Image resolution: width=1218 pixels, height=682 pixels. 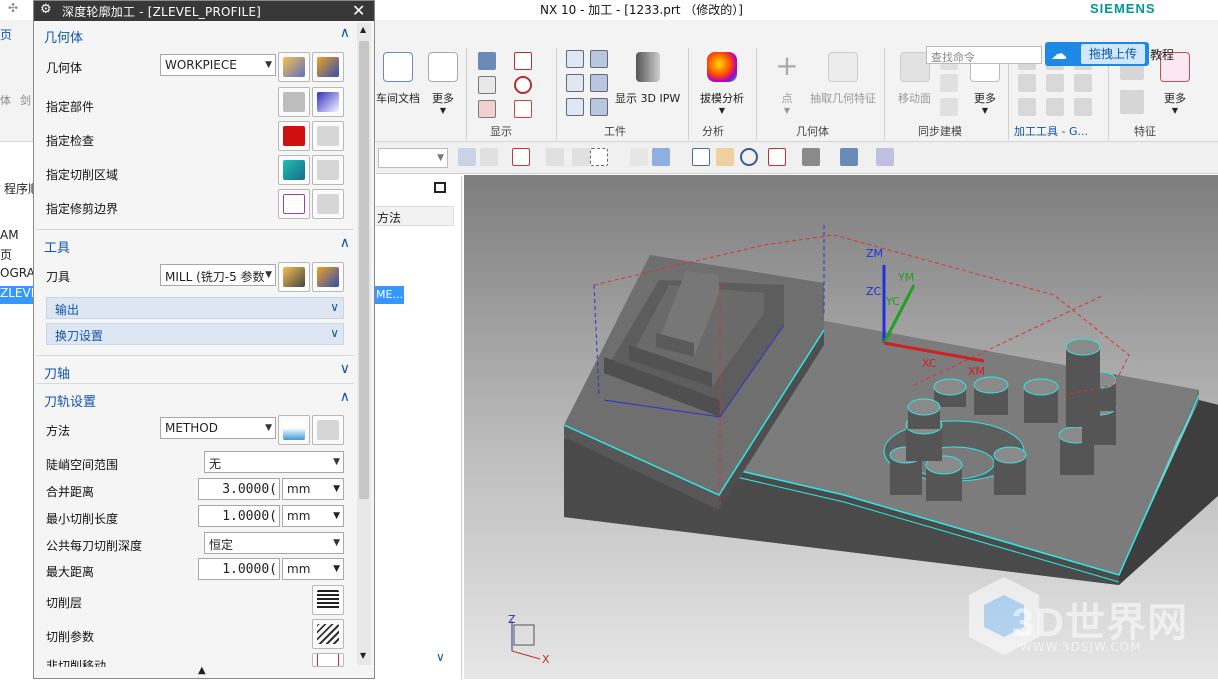 I want to click on section-path-settings: 刀轨设置 ∧, so click(x=195, y=399).